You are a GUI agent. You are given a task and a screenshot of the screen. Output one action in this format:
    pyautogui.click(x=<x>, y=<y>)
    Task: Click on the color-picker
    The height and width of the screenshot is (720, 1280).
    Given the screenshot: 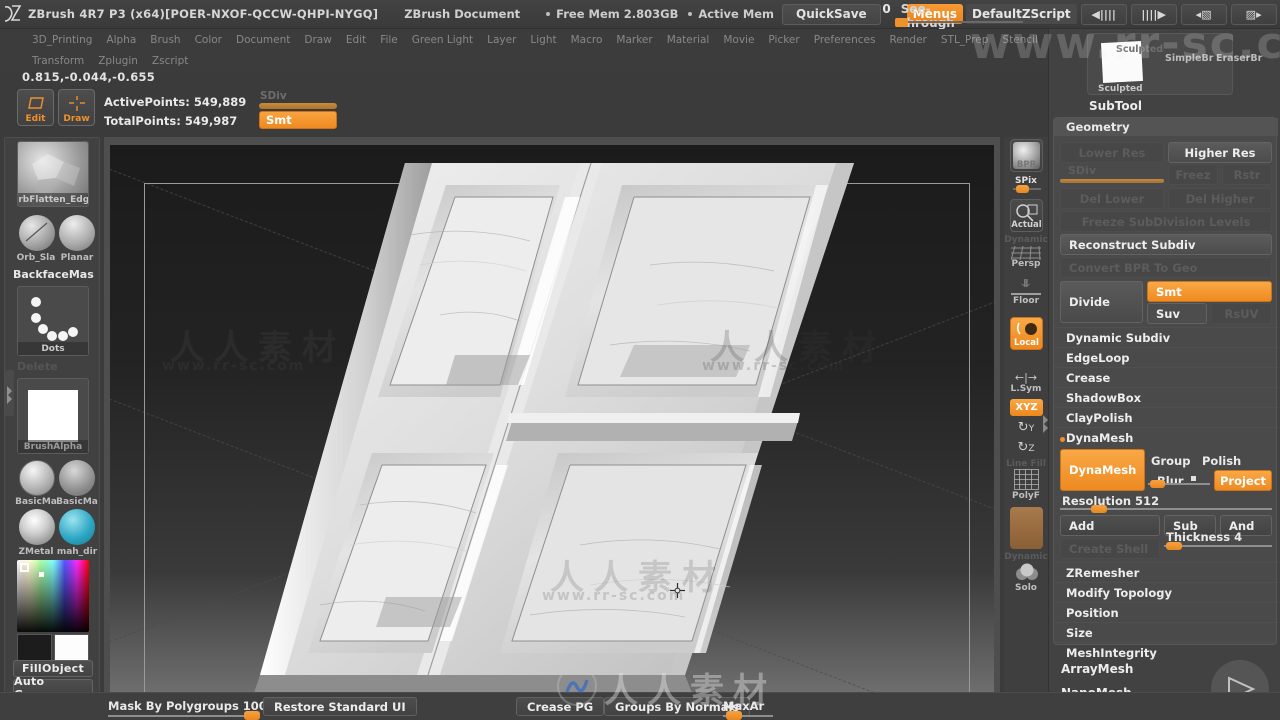 What is the action you would take?
    pyautogui.click(x=53, y=596)
    